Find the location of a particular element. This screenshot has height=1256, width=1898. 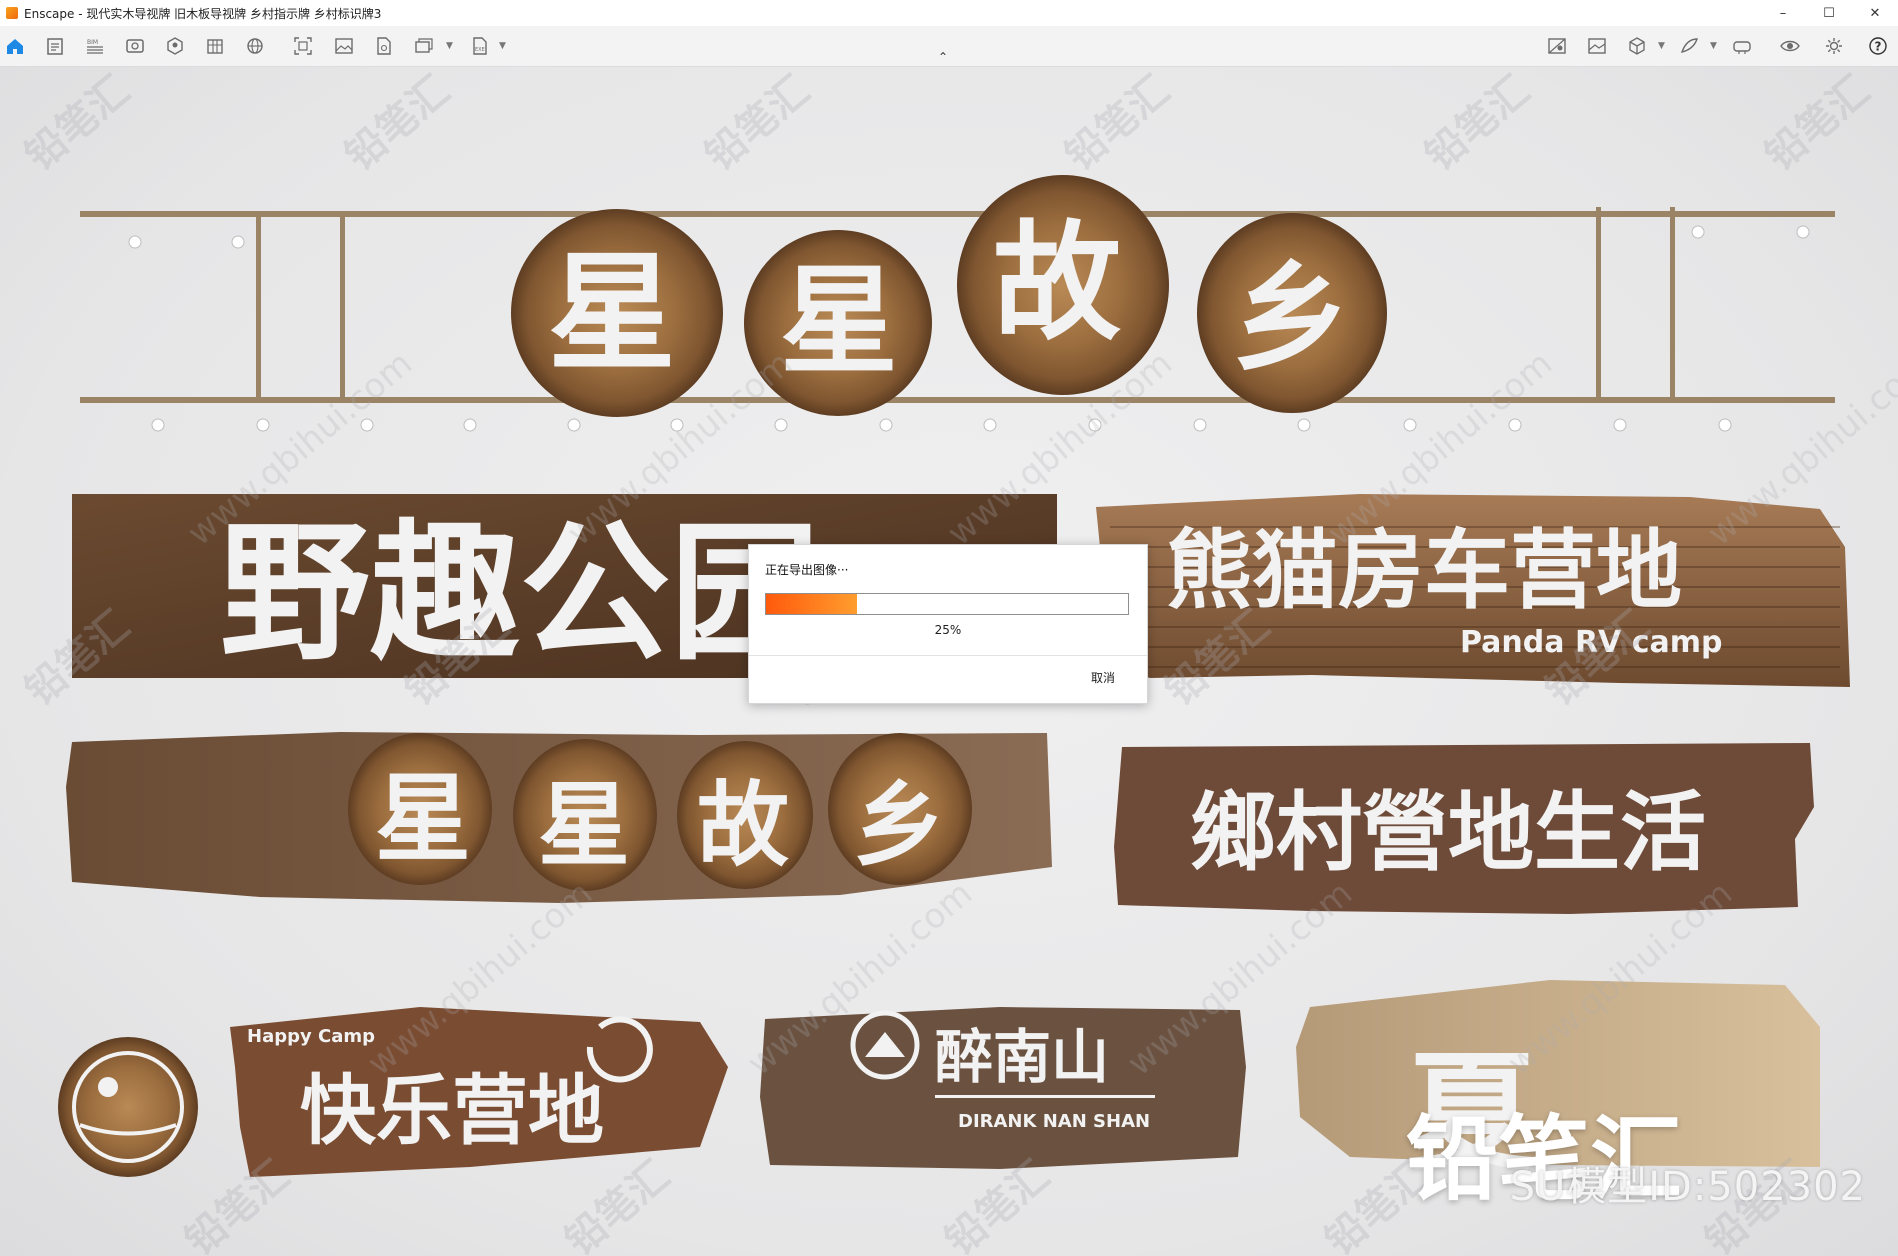

batch-render-icon is located at coordinates (424, 46).